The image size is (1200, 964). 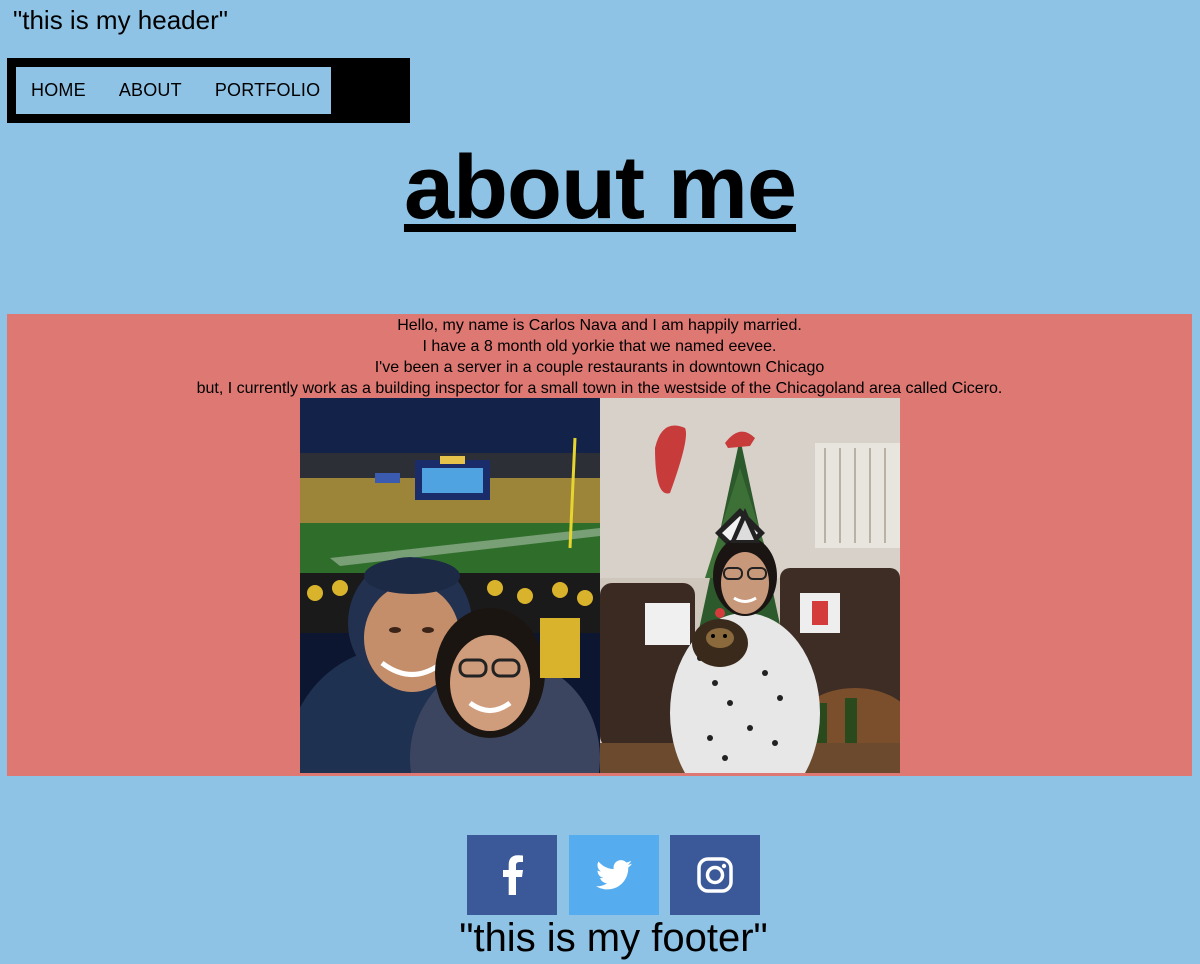 I want to click on nav-link-about: ABOUT, so click(x=150, y=90).